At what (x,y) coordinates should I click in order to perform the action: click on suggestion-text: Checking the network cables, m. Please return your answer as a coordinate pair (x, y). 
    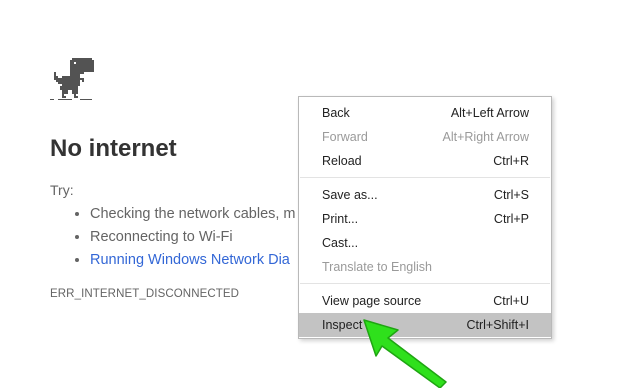
    Looking at the image, I should click on (193, 214).